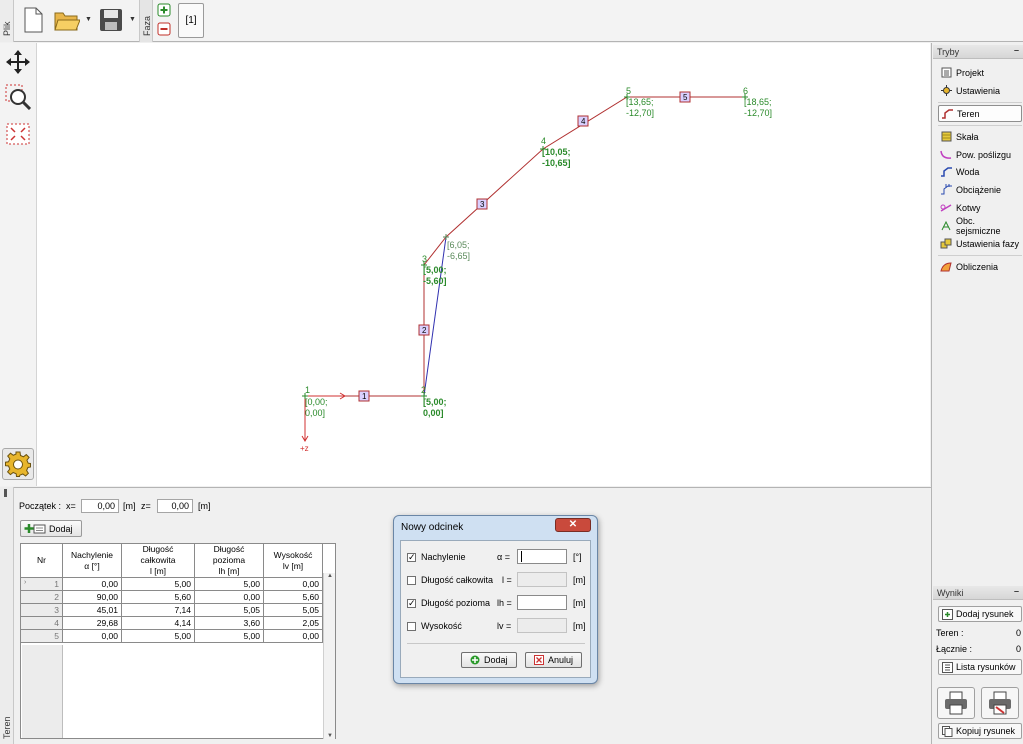 This screenshot has width=1023, height=744. What do you see at coordinates (980, 189) in the screenshot?
I see `mode-obciazenie: Obciążenie` at bounding box center [980, 189].